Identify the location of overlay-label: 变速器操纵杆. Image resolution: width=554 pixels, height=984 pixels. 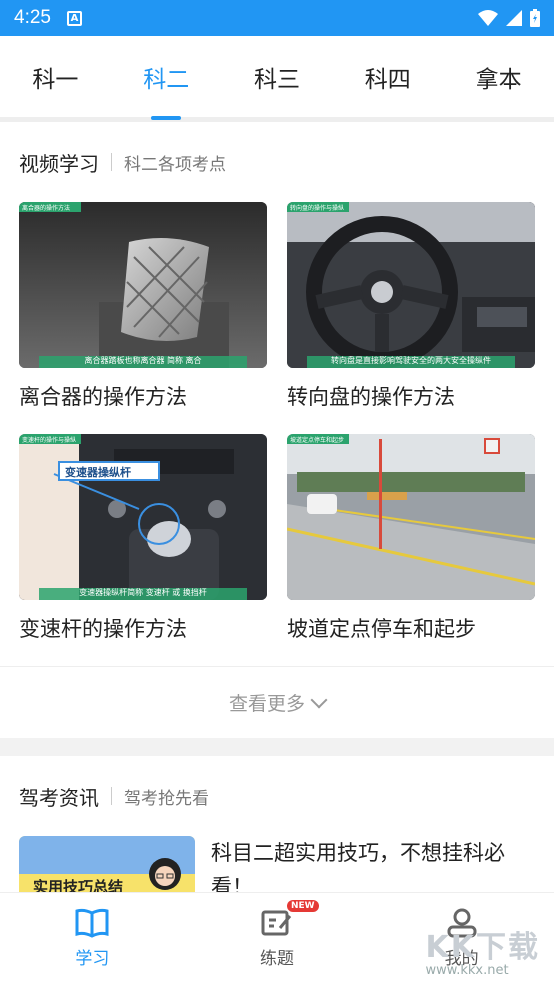
(98, 472).